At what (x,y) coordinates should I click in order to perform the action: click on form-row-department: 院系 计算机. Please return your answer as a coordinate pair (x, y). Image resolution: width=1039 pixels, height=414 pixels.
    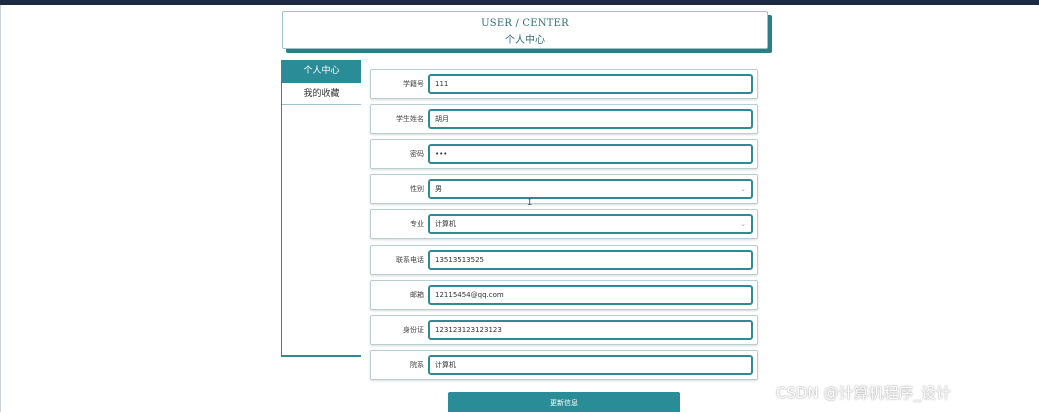
    Looking at the image, I should click on (564, 365).